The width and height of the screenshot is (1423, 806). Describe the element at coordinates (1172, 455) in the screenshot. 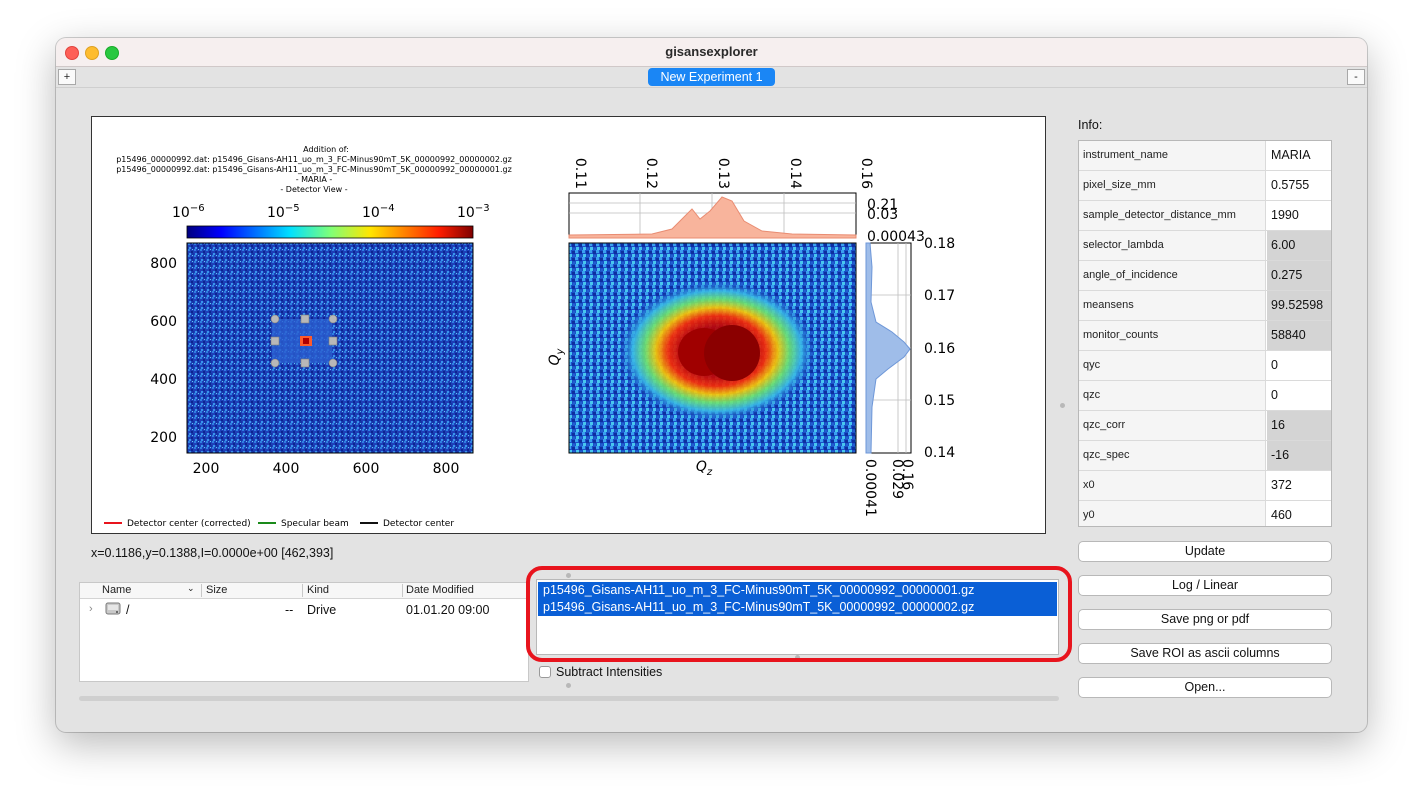

I see `info-key: qzc_spec` at that location.